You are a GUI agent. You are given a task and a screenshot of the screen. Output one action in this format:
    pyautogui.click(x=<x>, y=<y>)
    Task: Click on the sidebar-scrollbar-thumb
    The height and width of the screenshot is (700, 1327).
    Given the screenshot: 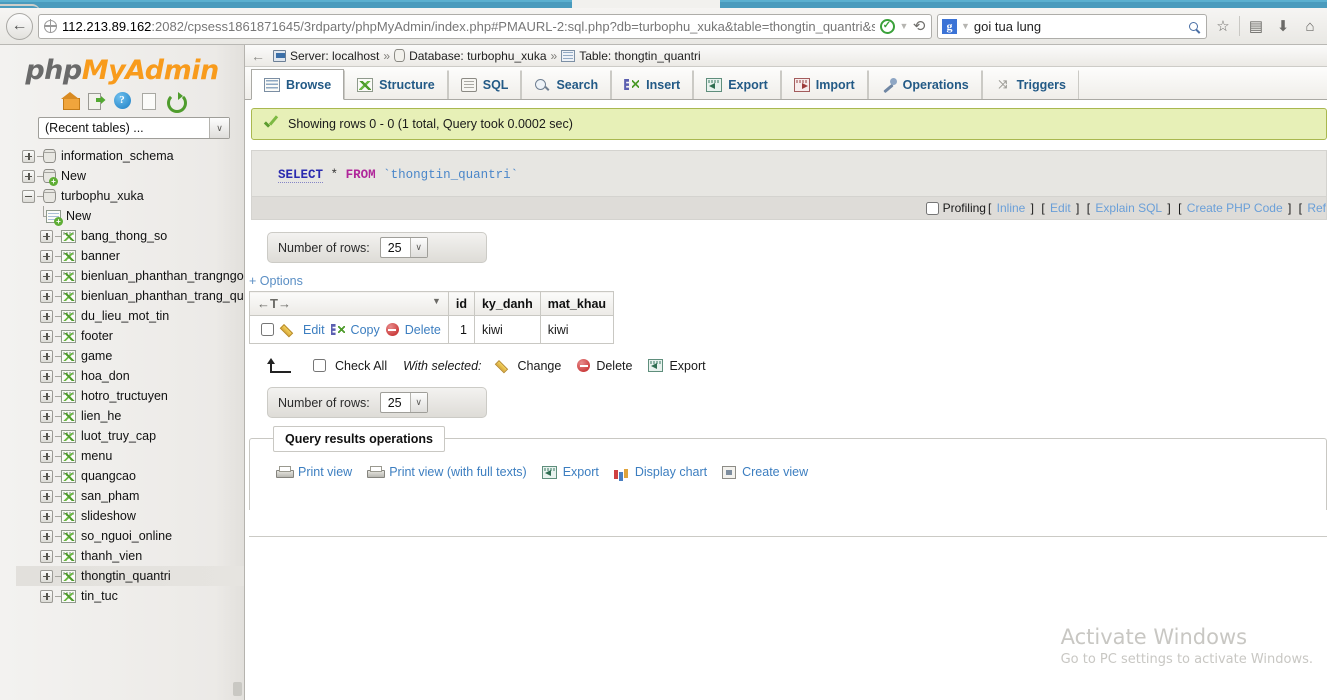 What is the action you would take?
    pyautogui.click(x=237, y=689)
    